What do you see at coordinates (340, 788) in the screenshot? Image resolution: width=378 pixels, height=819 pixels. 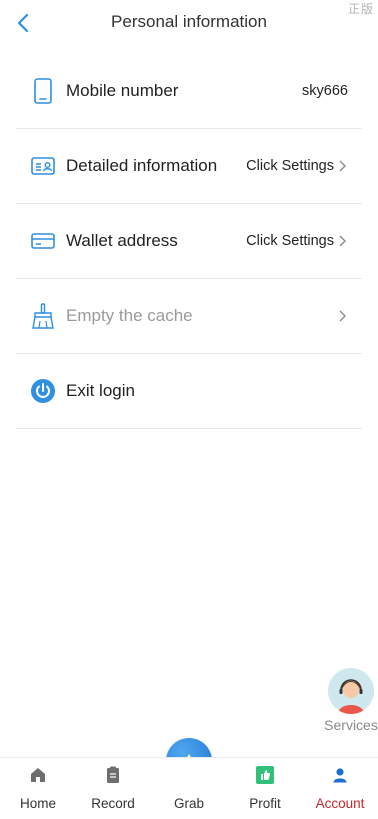 I see `tab-account: Account` at bounding box center [340, 788].